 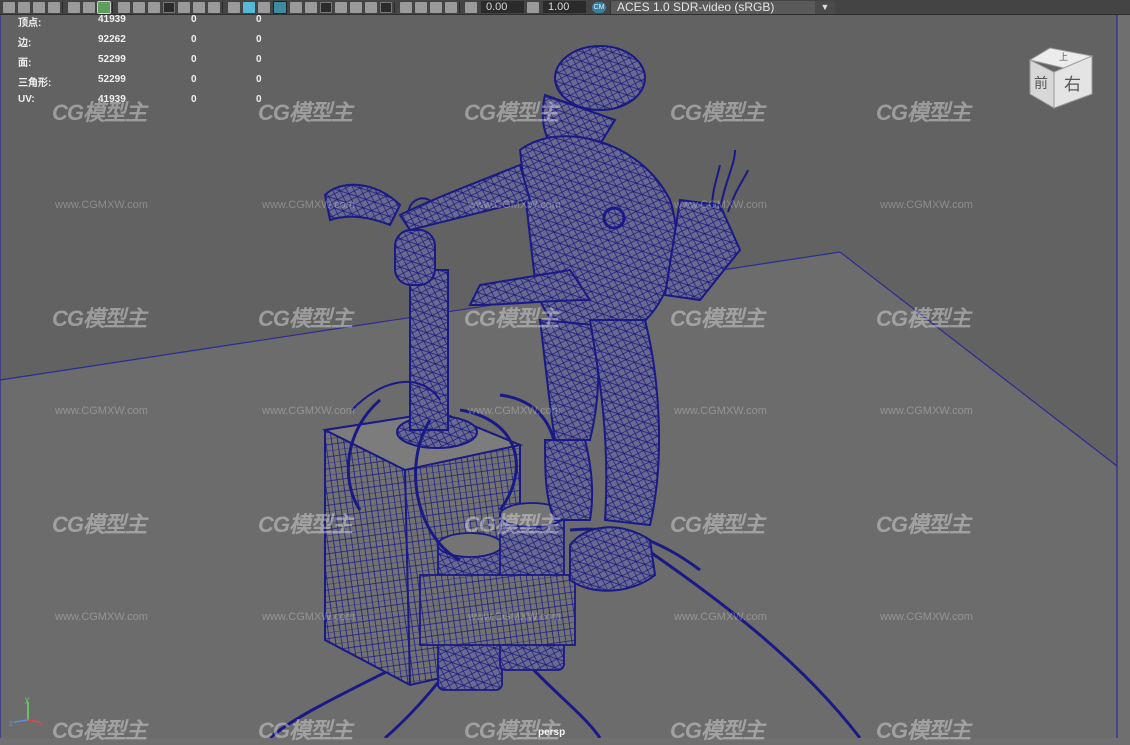 What do you see at coordinates (199, 7) in the screenshot?
I see `safe-action-icon` at bounding box center [199, 7].